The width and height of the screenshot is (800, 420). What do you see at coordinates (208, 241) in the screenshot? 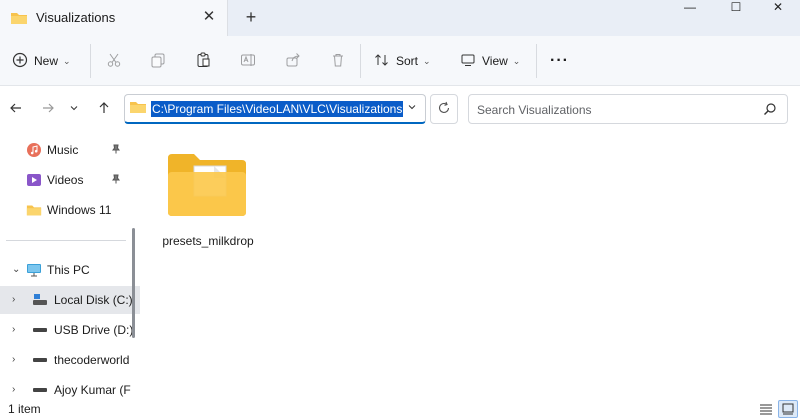
I see `folder-item-label: presets_milkdrop` at bounding box center [208, 241].